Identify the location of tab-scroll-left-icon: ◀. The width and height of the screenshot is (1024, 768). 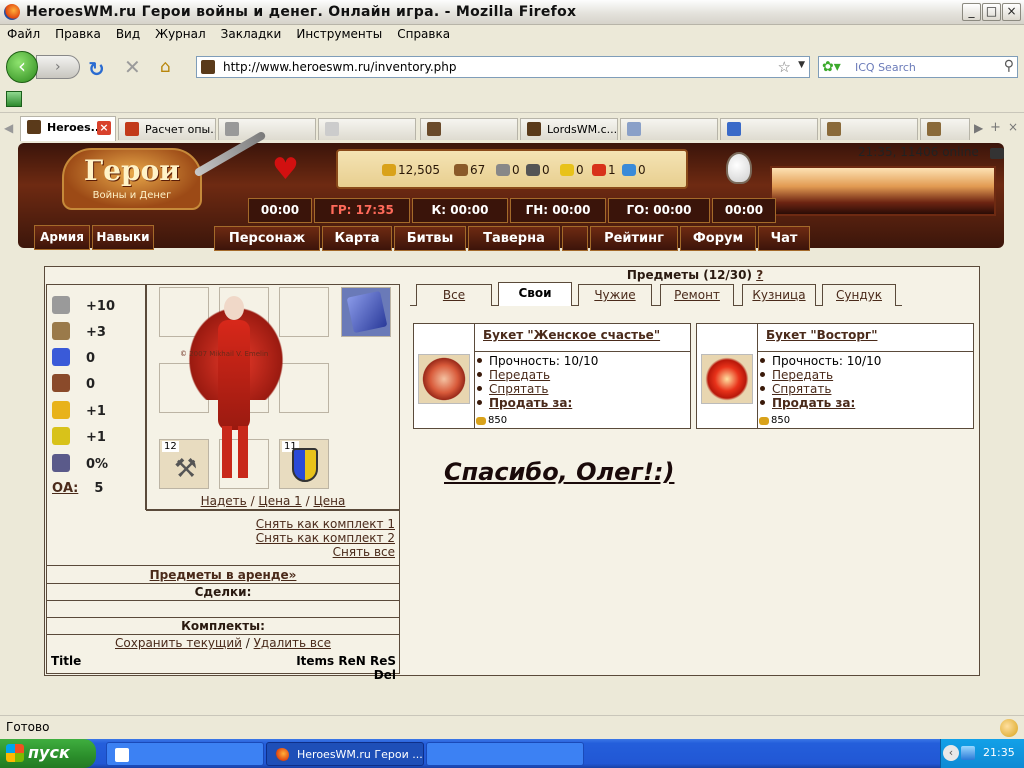
(8, 128).